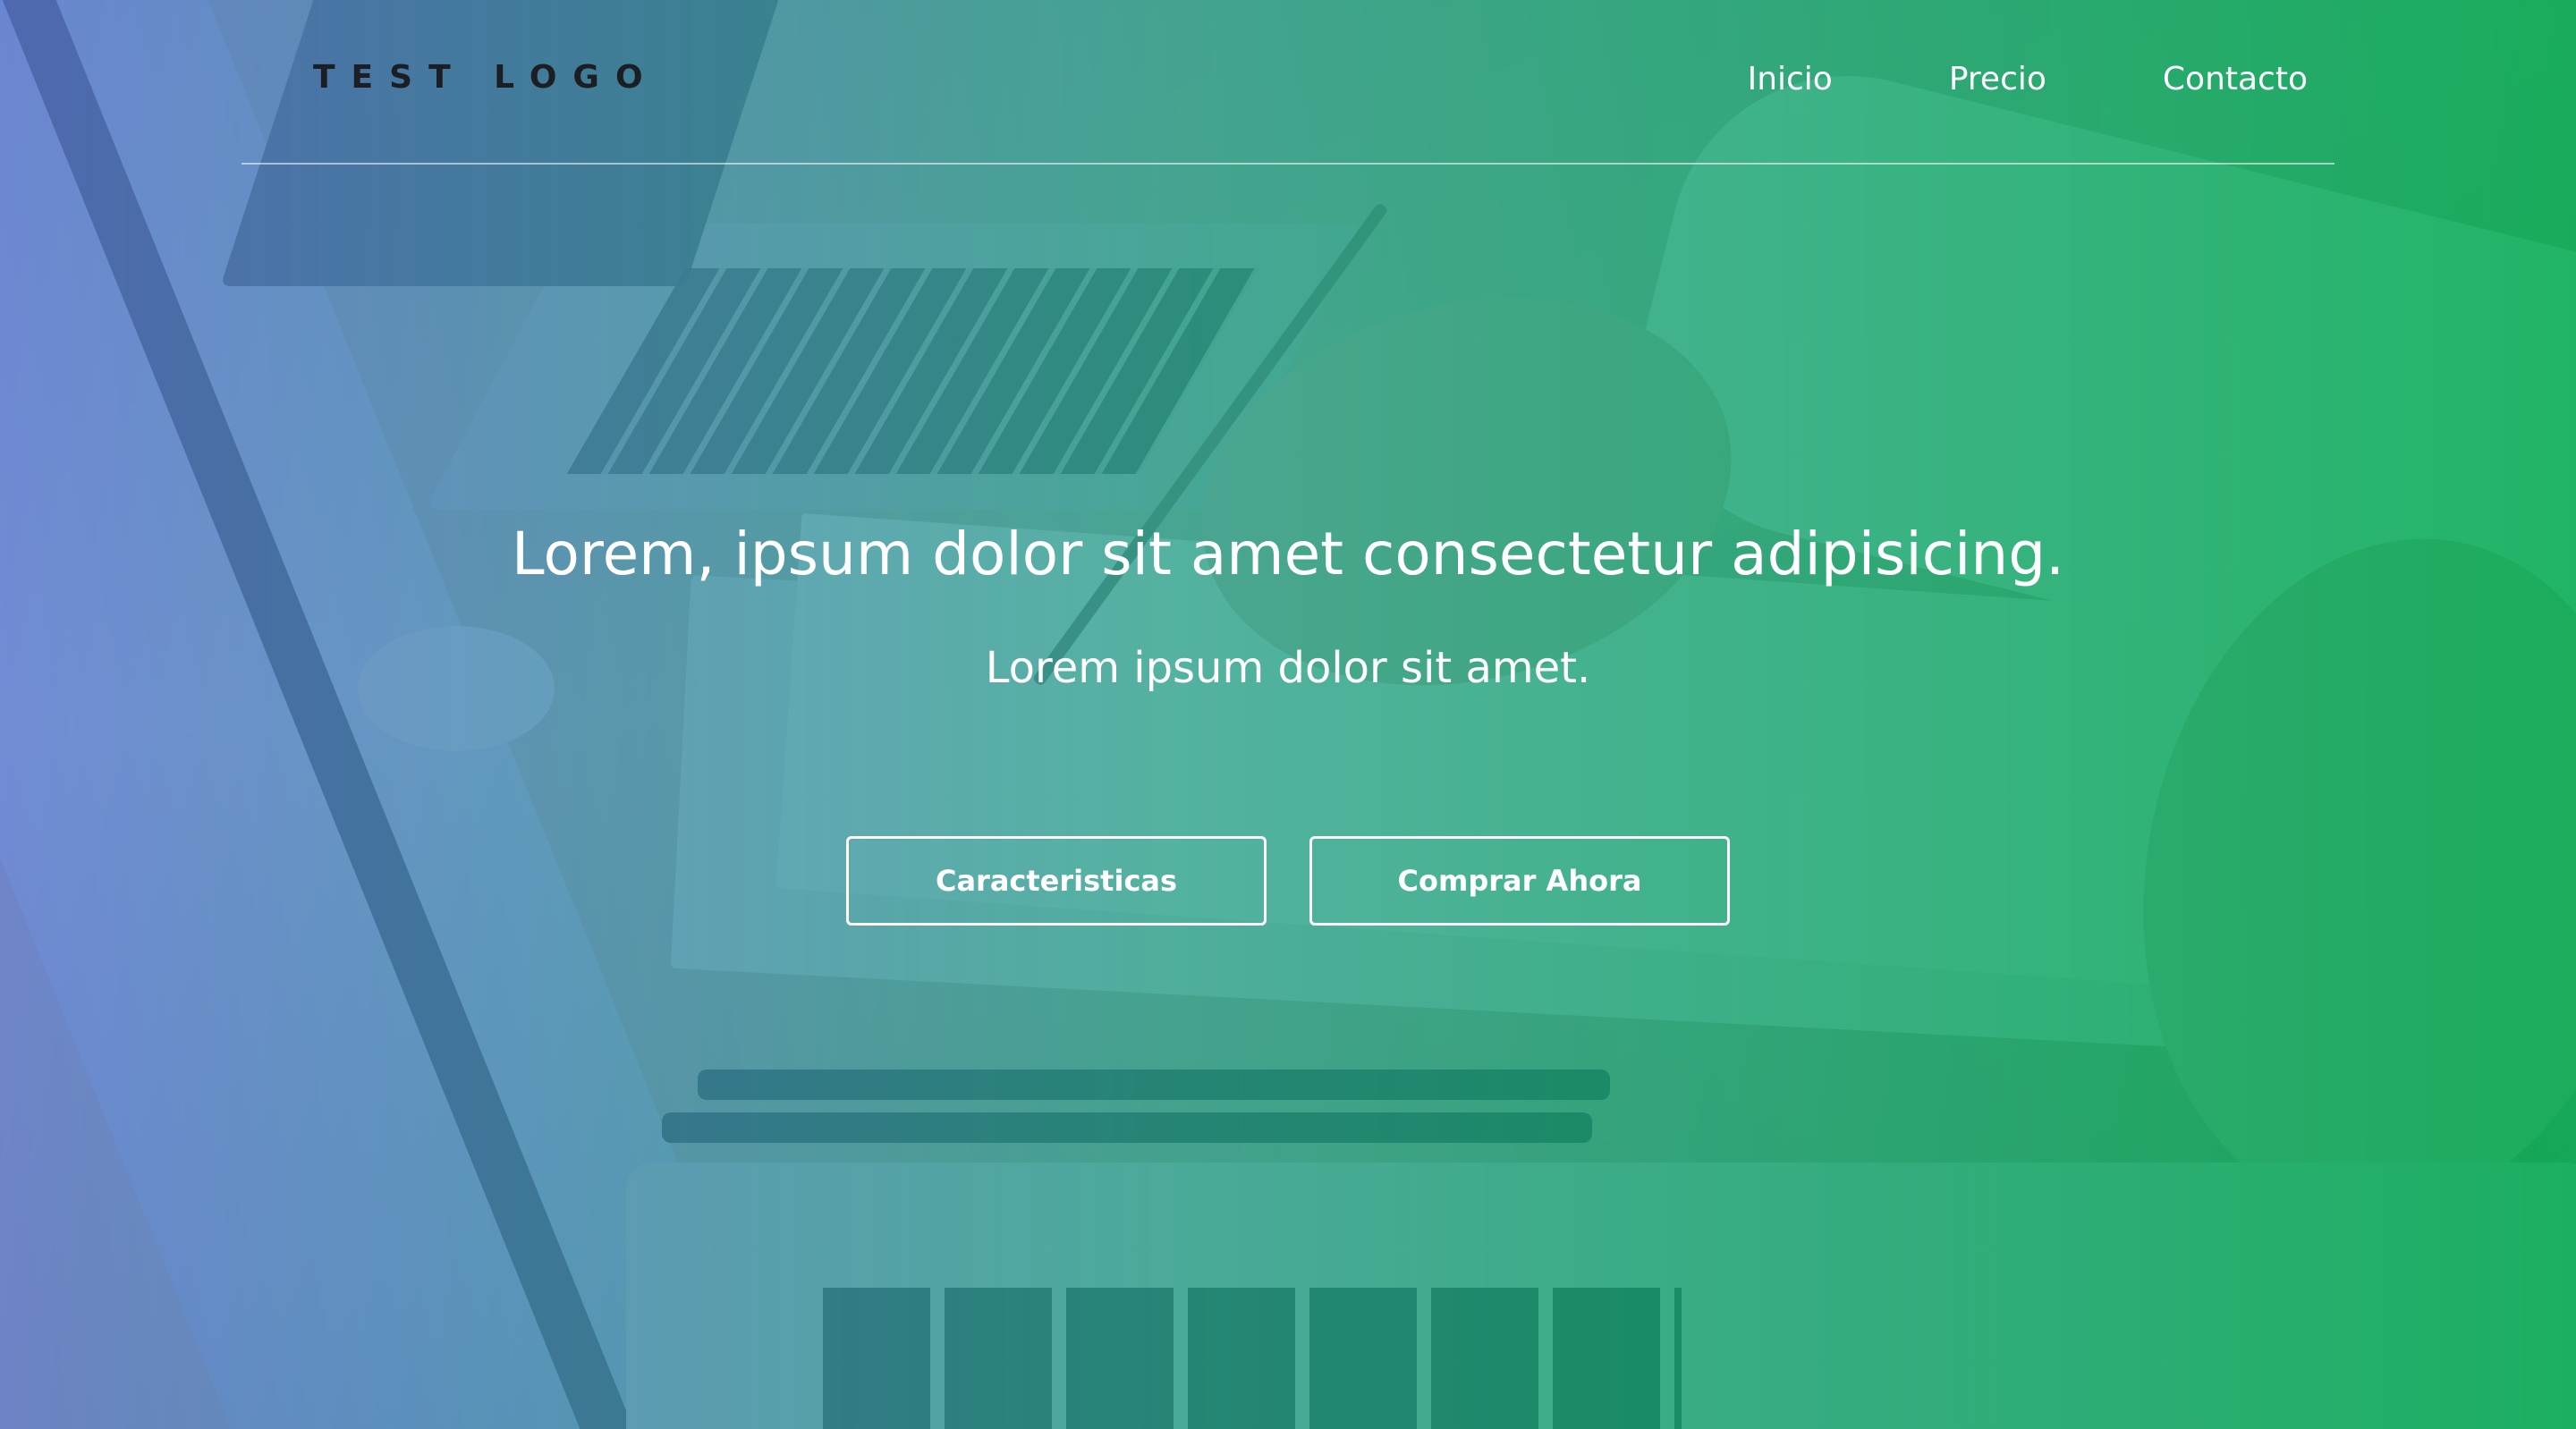  I want to click on nav-link-precio: Precio, so click(1997, 79).